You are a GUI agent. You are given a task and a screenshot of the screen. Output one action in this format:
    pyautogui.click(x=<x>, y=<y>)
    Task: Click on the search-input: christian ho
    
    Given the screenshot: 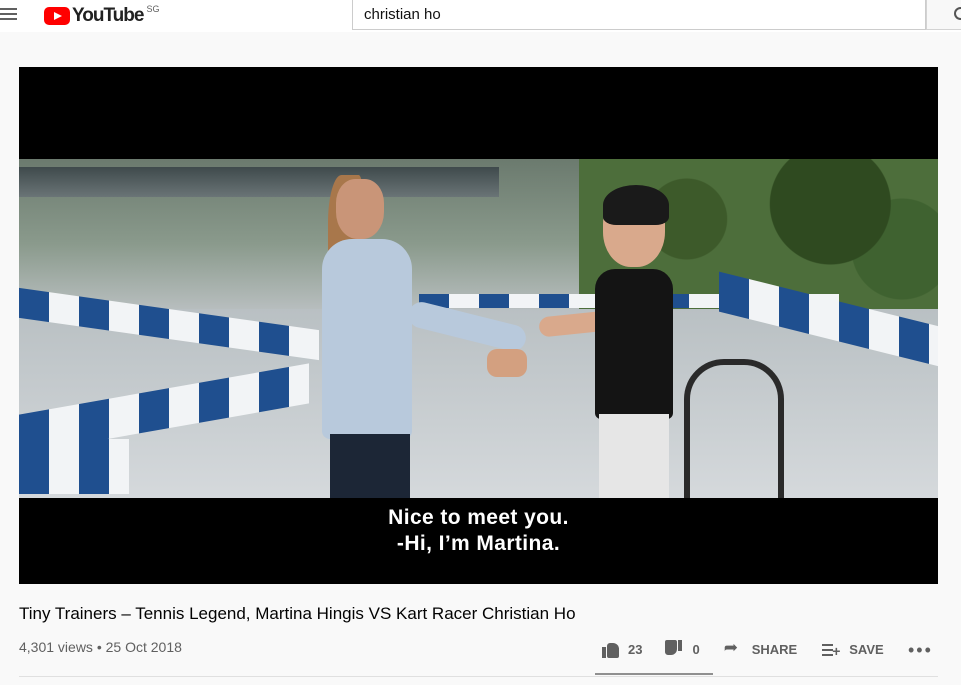 What is the action you would take?
    pyautogui.click(x=639, y=15)
    